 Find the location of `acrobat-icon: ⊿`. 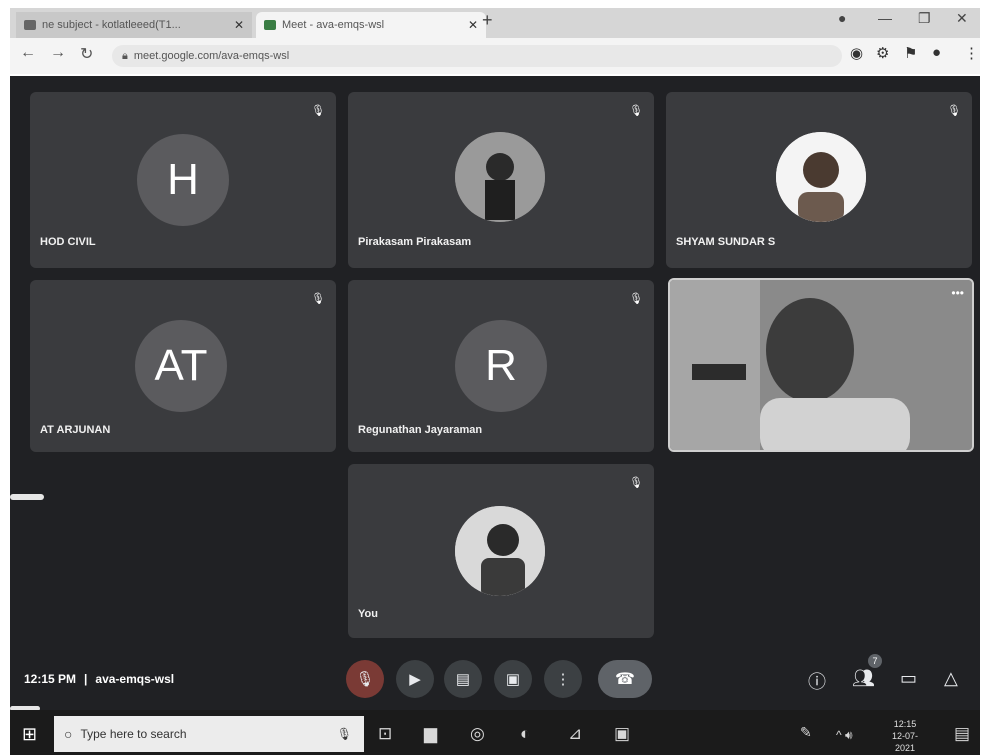

acrobat-icon: ⊿ is located at coordinates (575, 734).